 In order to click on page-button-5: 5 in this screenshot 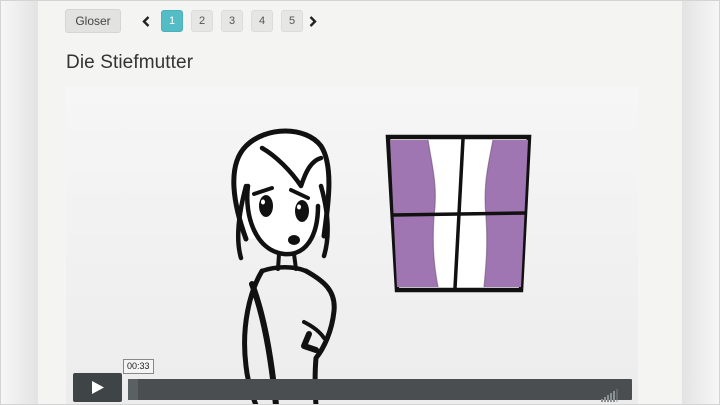, I will do `click(292, 21)`.